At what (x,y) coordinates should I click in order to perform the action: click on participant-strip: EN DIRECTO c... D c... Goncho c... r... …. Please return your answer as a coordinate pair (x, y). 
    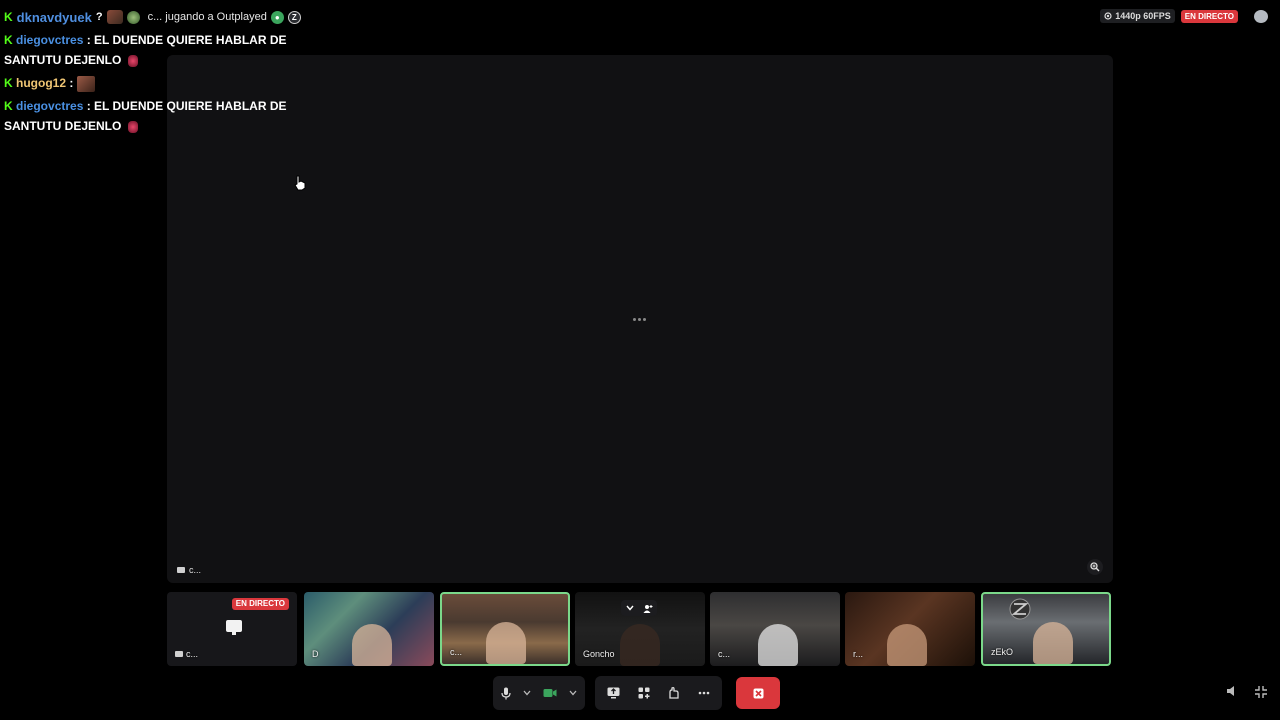
    Looking at the image, I should click on (640, 629).